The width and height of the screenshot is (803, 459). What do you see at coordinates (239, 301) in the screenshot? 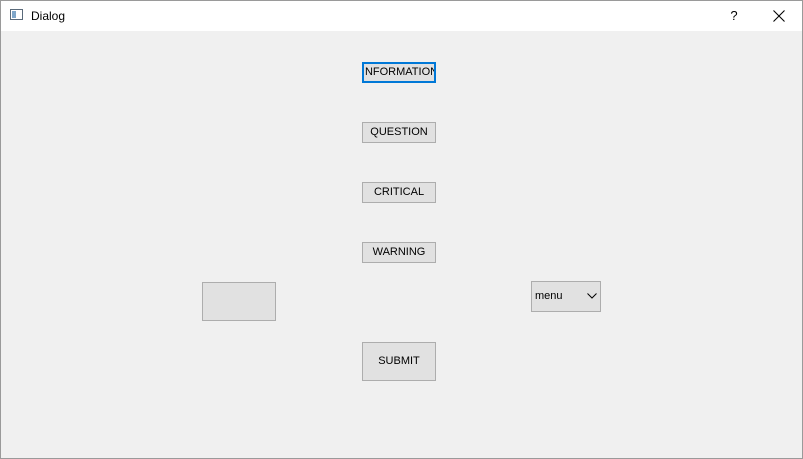
I see `blank-button` at bounding box center [239, 301].